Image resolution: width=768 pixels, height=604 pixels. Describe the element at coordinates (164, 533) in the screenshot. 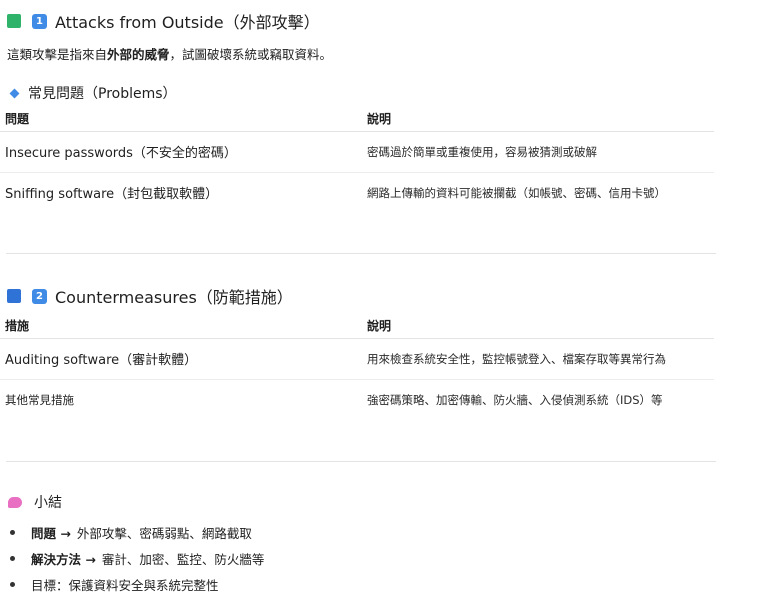

I see `list-item-text: 外部攻擊、密碼弱點、網路截取` at that location.